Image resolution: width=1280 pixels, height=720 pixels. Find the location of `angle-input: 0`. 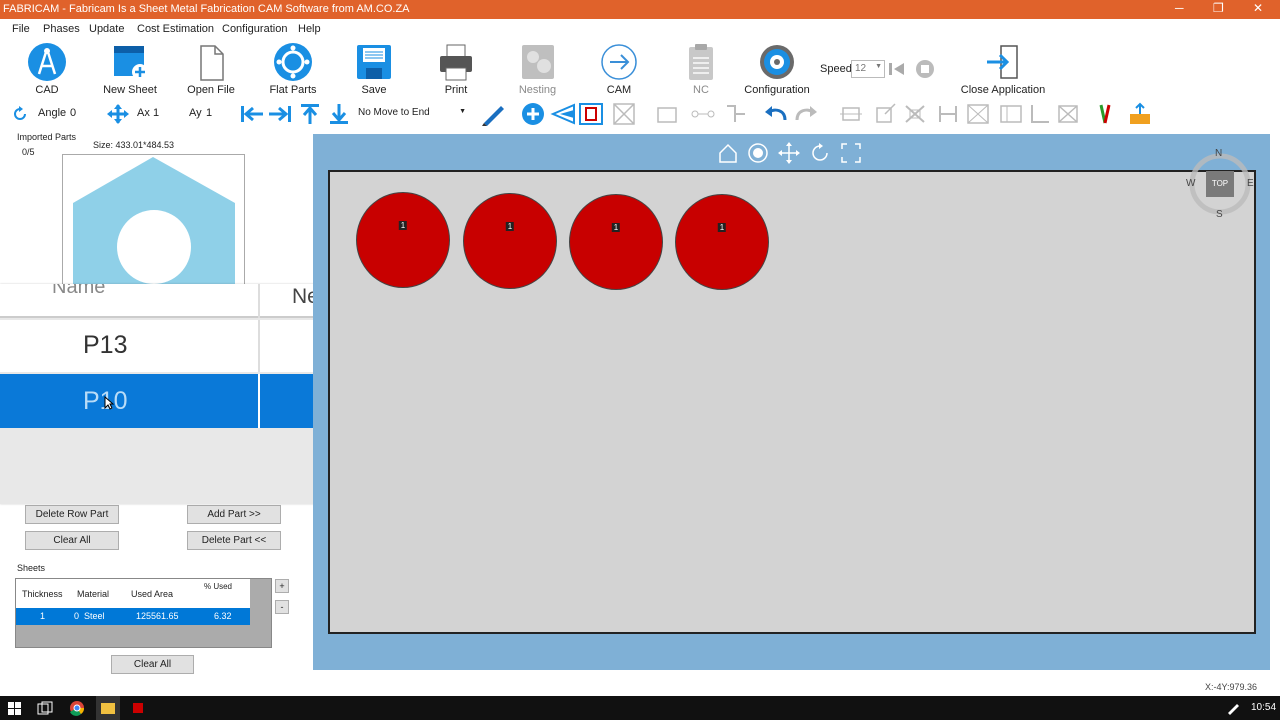

angle-input: 0 is located at coordinates (85, 113).